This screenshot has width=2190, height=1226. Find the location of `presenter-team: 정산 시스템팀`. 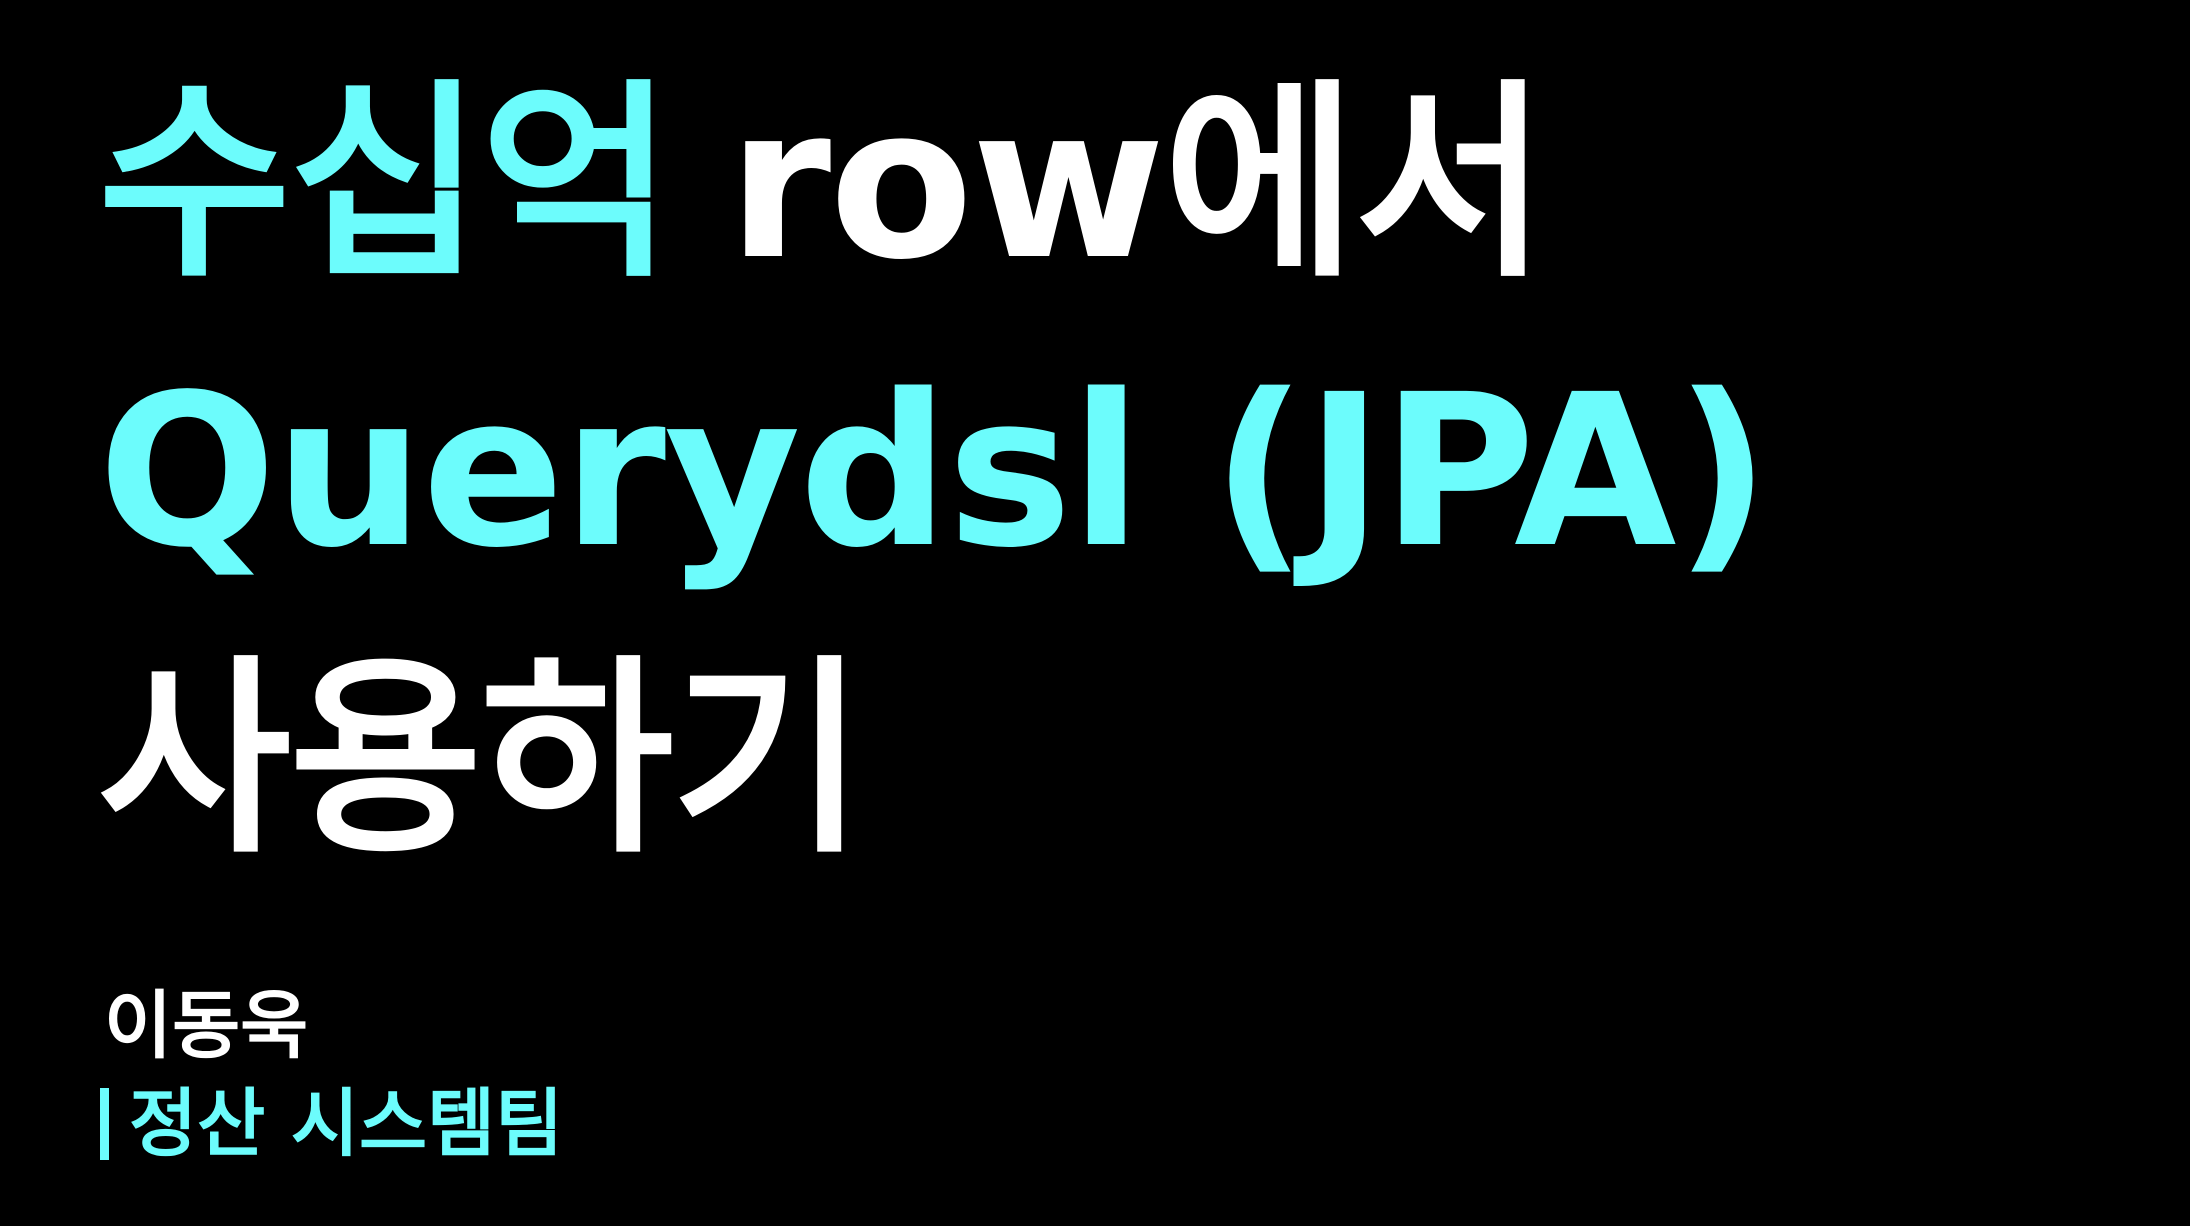

presenter-team: 정산 시스템팀 is located at coordinates (331, 1124).